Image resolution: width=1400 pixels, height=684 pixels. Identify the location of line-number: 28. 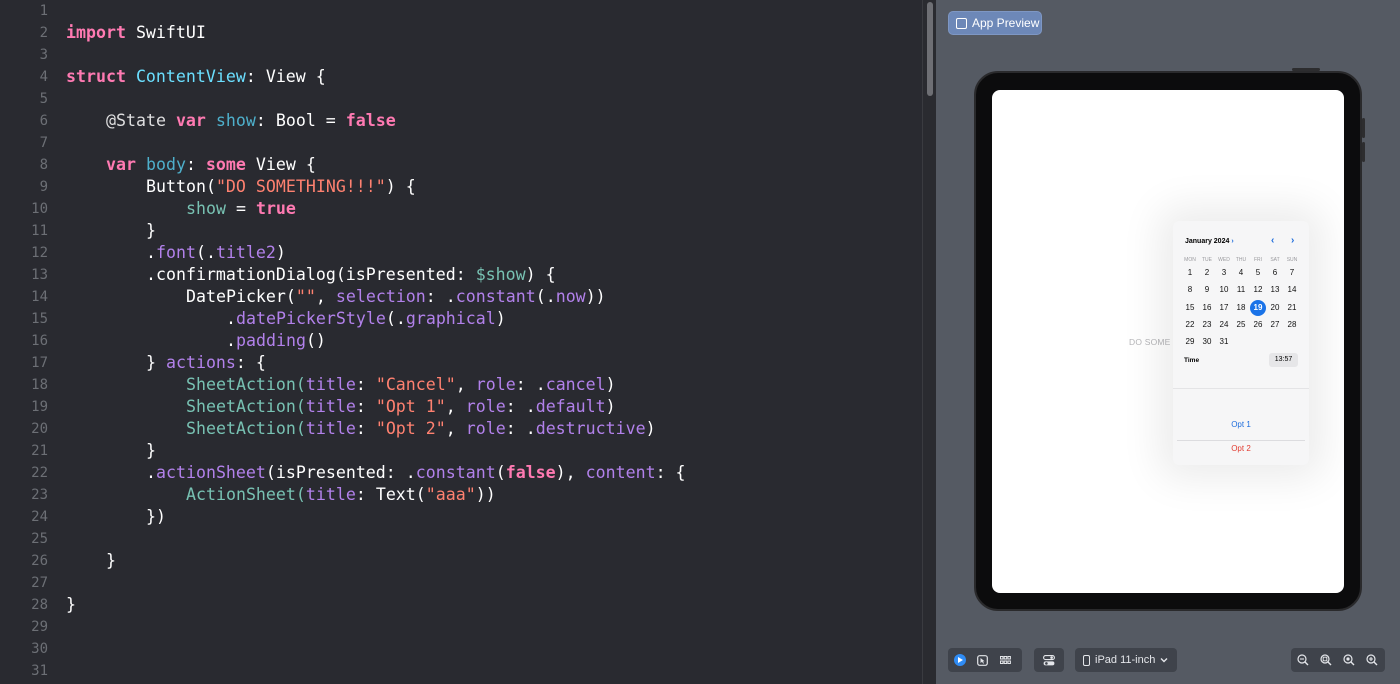
(39, 605).